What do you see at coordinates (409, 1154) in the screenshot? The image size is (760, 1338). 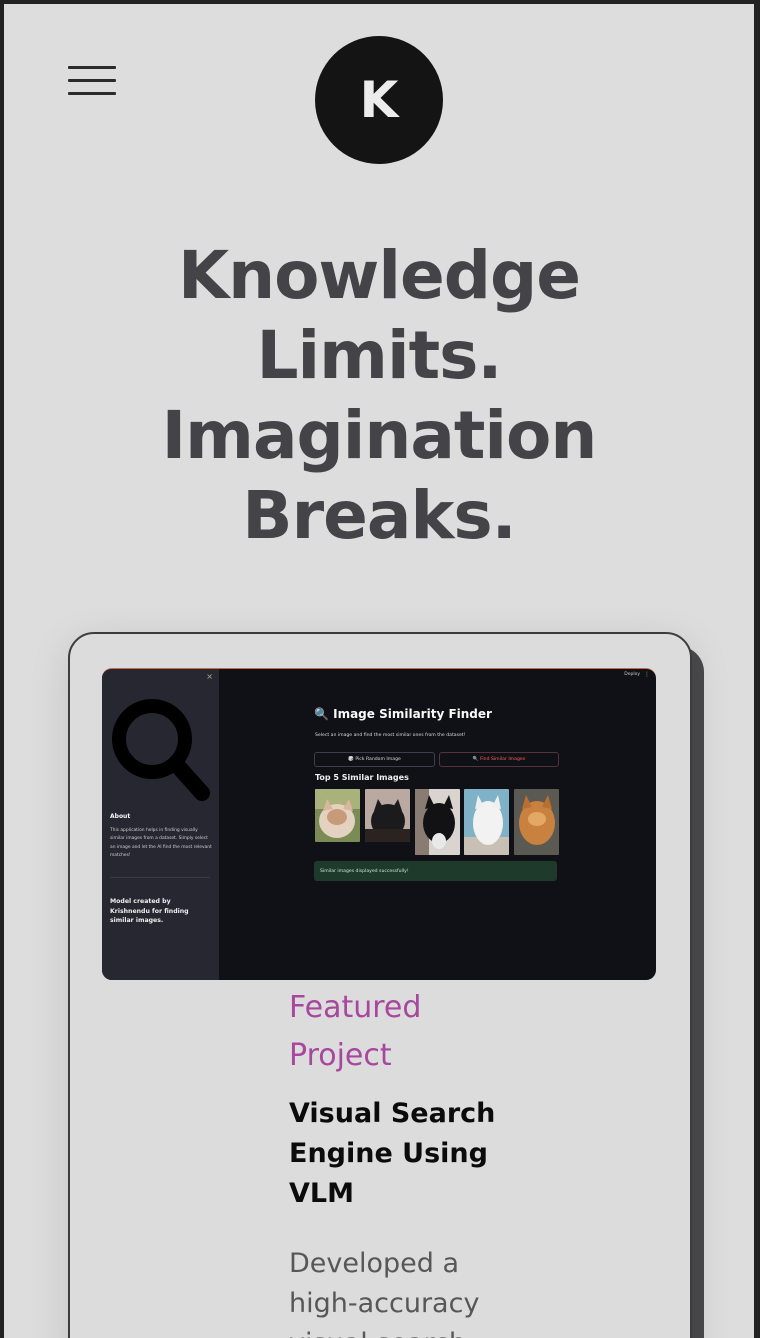 I see `project-title: Visual Search Engine Using VLM` at bounding box center [409, 1154].